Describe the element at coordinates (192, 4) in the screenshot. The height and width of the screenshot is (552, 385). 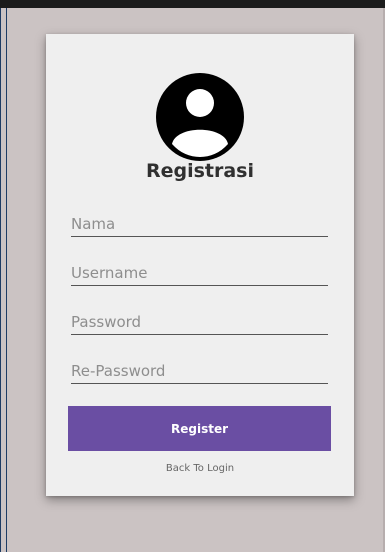
I see `window-top-bar` at that location.